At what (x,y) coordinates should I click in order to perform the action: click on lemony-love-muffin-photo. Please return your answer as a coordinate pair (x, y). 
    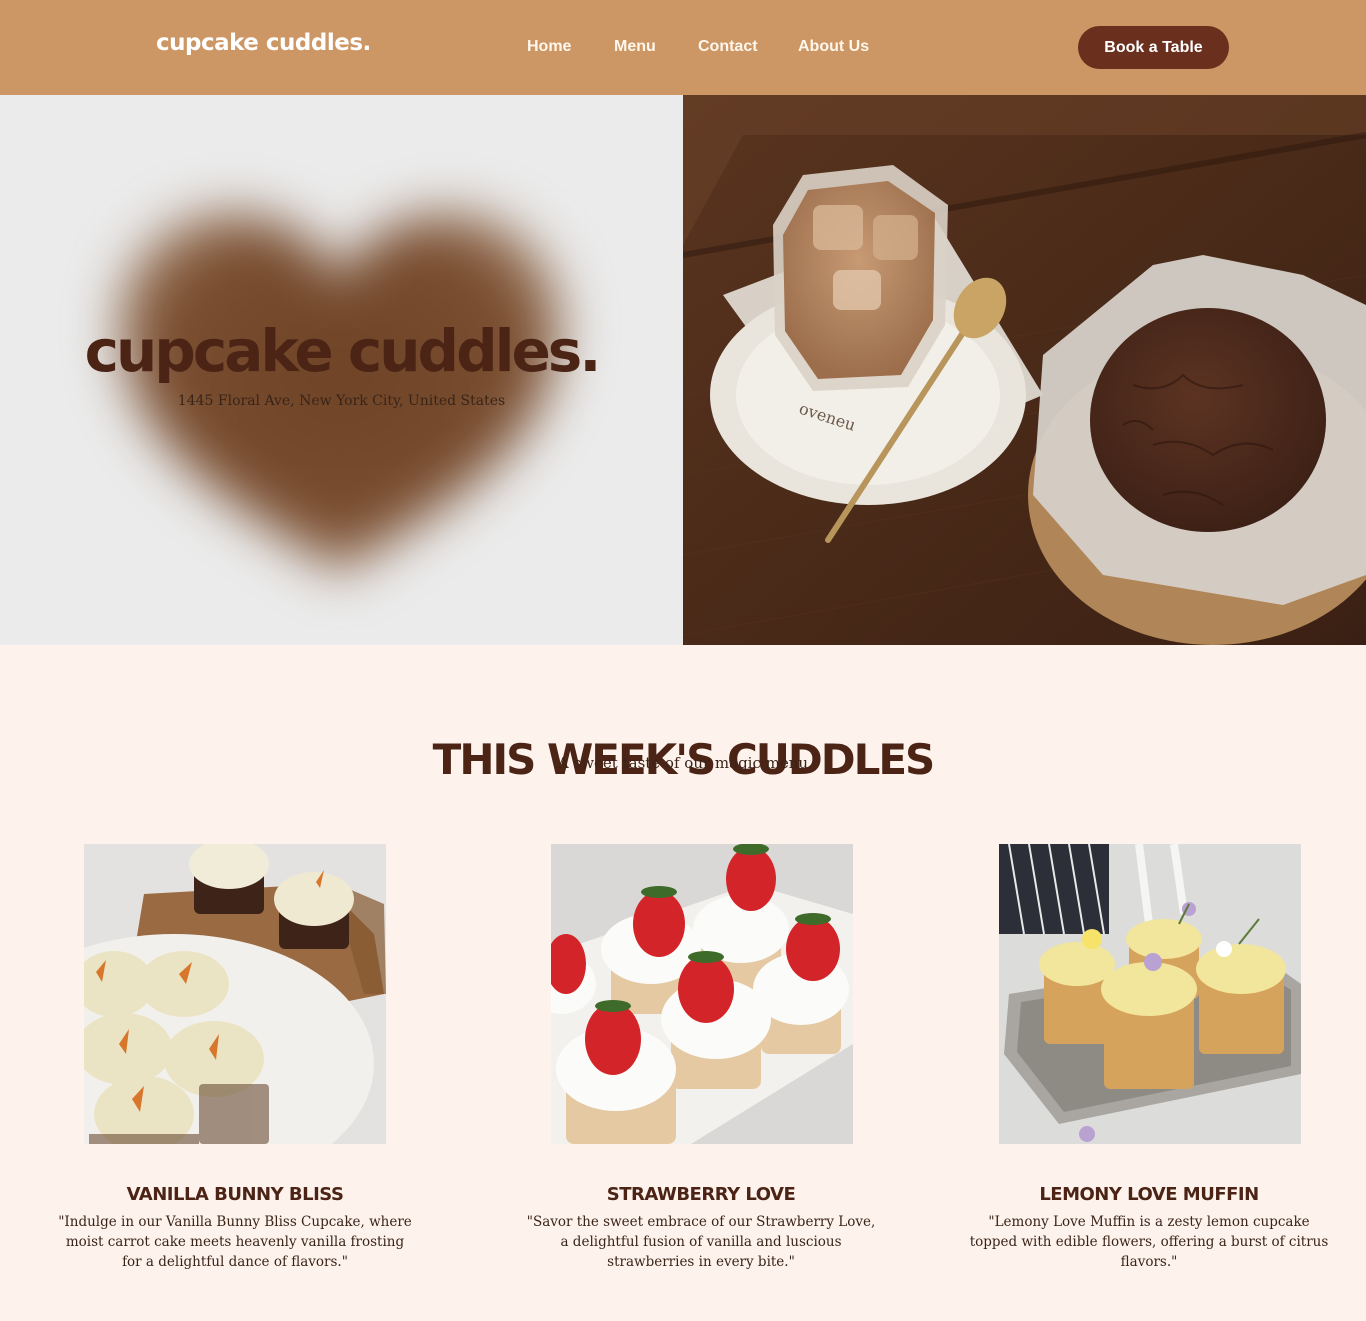
    Looking at the image, I should click on (1150, 994).